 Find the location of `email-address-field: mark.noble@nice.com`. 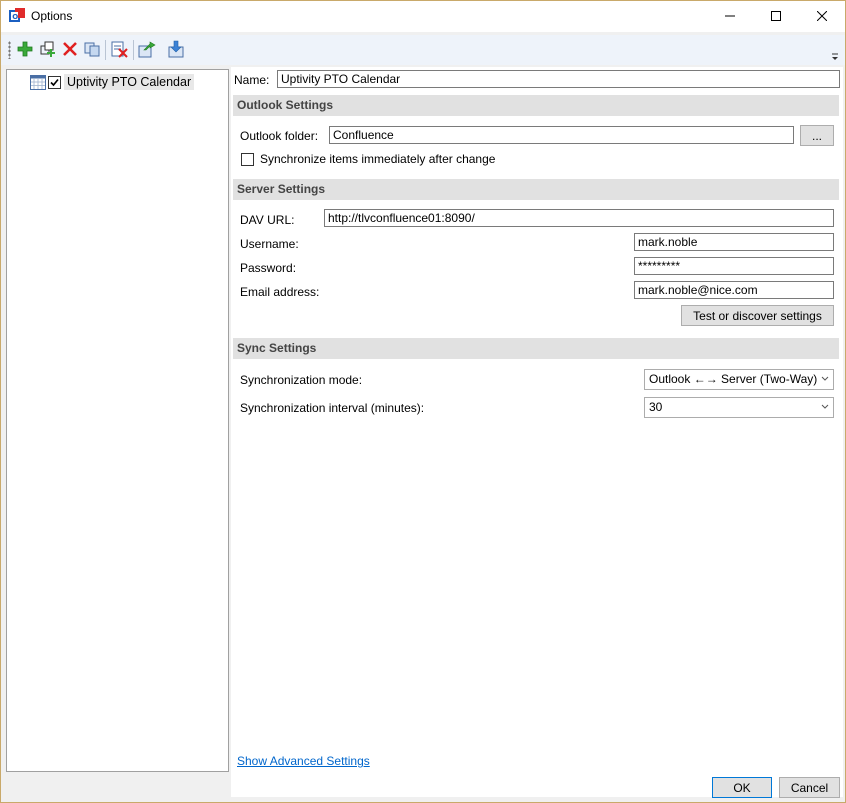

email-address-field: mark.noble@nice.com is located at coordinates (734, 290).